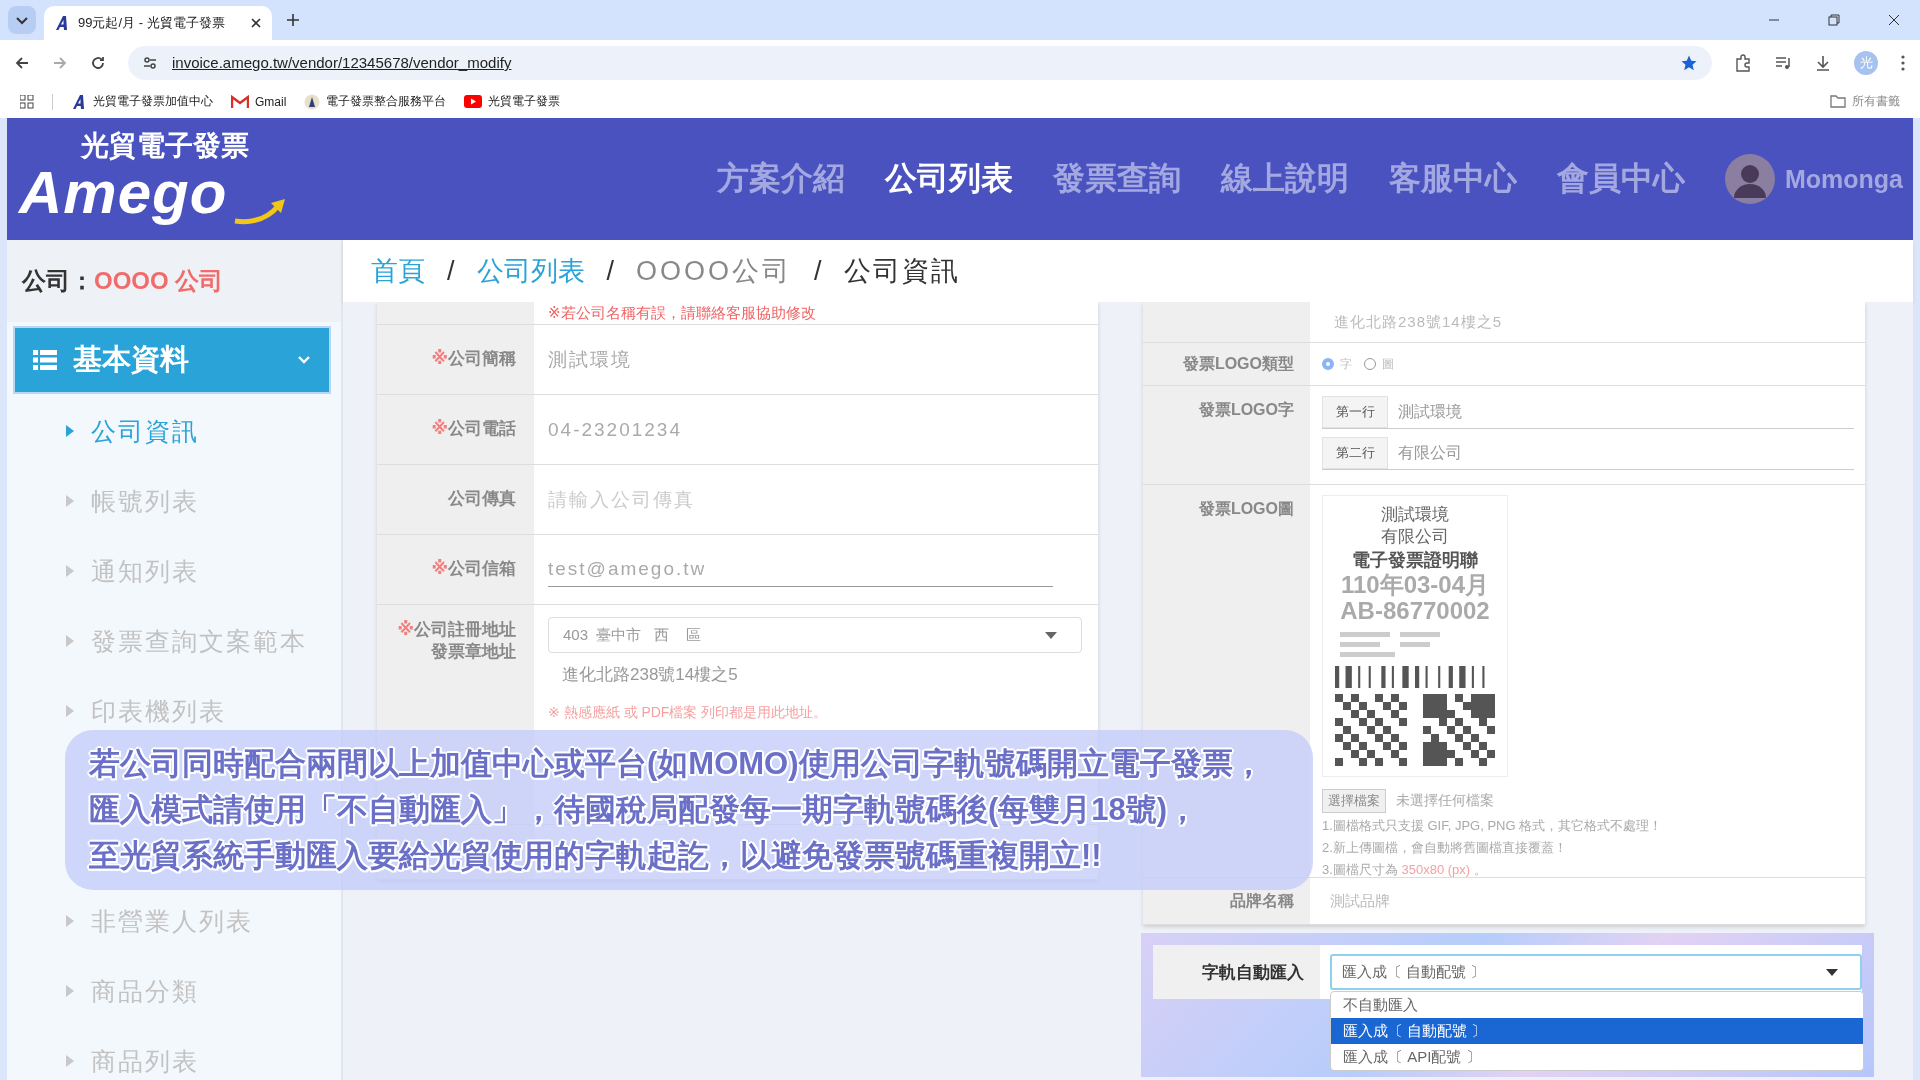 The image size is (1920, 1080). Describe the element at coordinates (174, 501) in the screenshot. I see `sidebar-item: 帳號列表` at that location.